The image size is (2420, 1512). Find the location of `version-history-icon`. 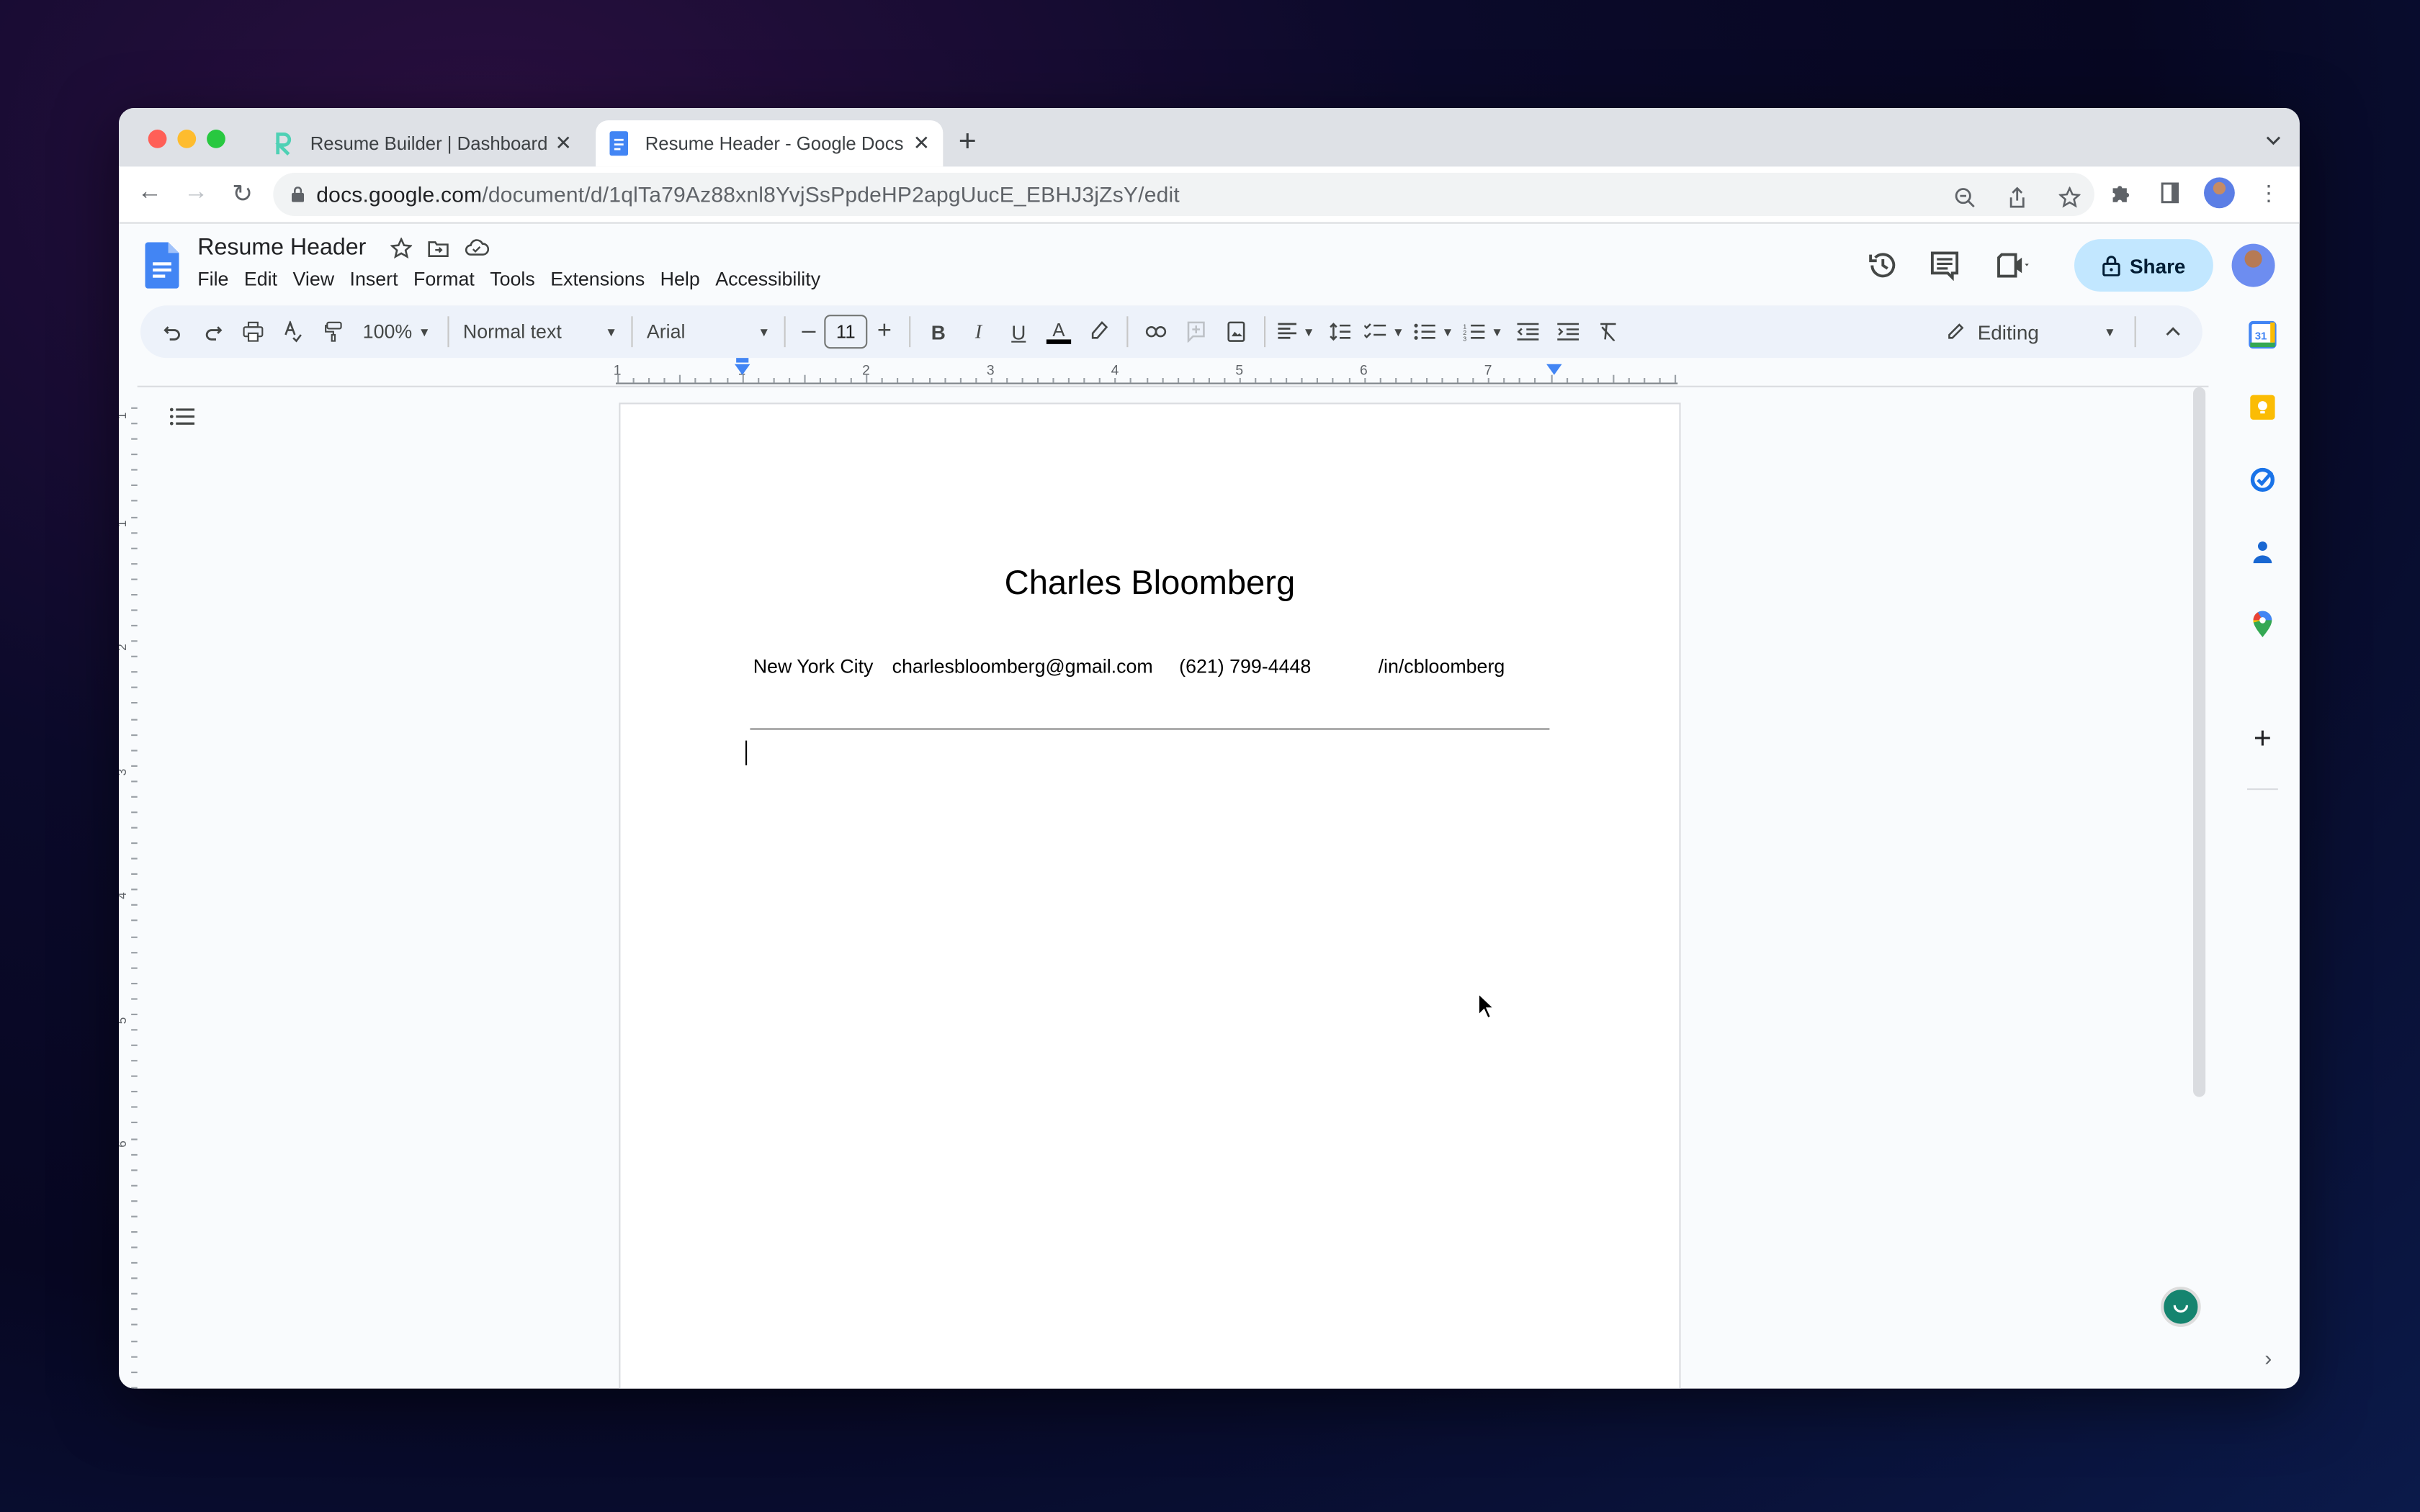

version-history-icon is located at coordinates (1883, 265).